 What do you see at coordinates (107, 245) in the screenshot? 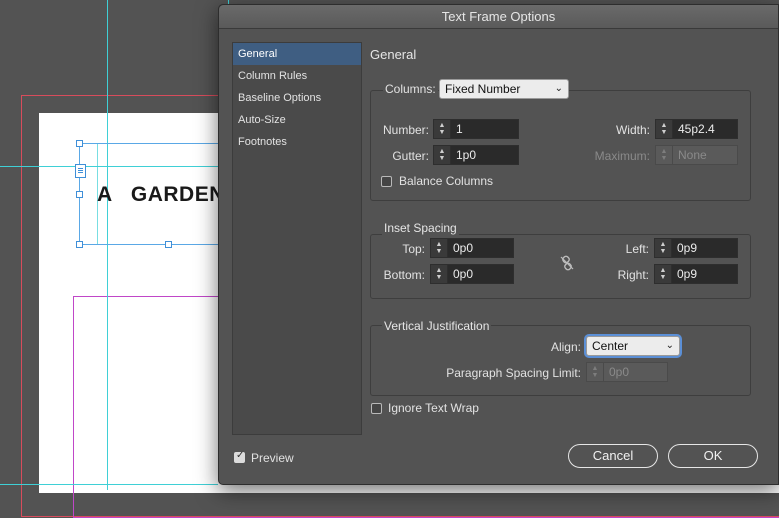
I see `ruler-guide-vertical` at bounding box center [107, 245].